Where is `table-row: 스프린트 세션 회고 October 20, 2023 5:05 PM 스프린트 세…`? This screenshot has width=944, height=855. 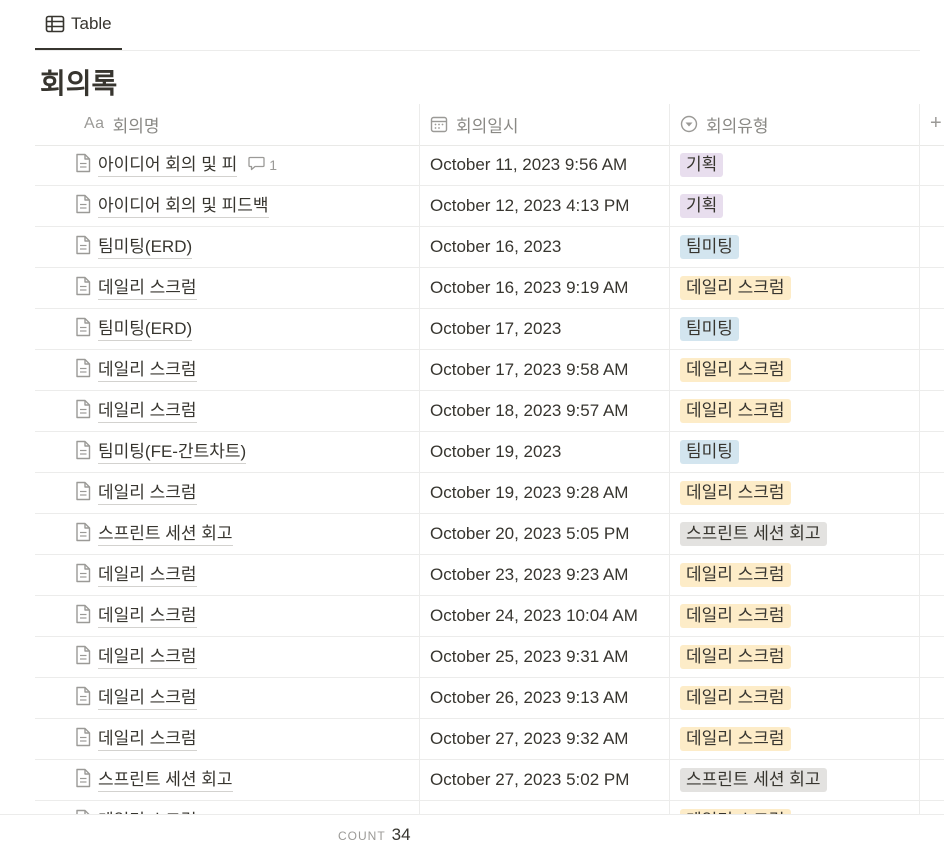
table-row: 스프린트 세션 회고 October 20, 2023 5:05 PM 스프린트 세… is located at coordinates (489, 534).